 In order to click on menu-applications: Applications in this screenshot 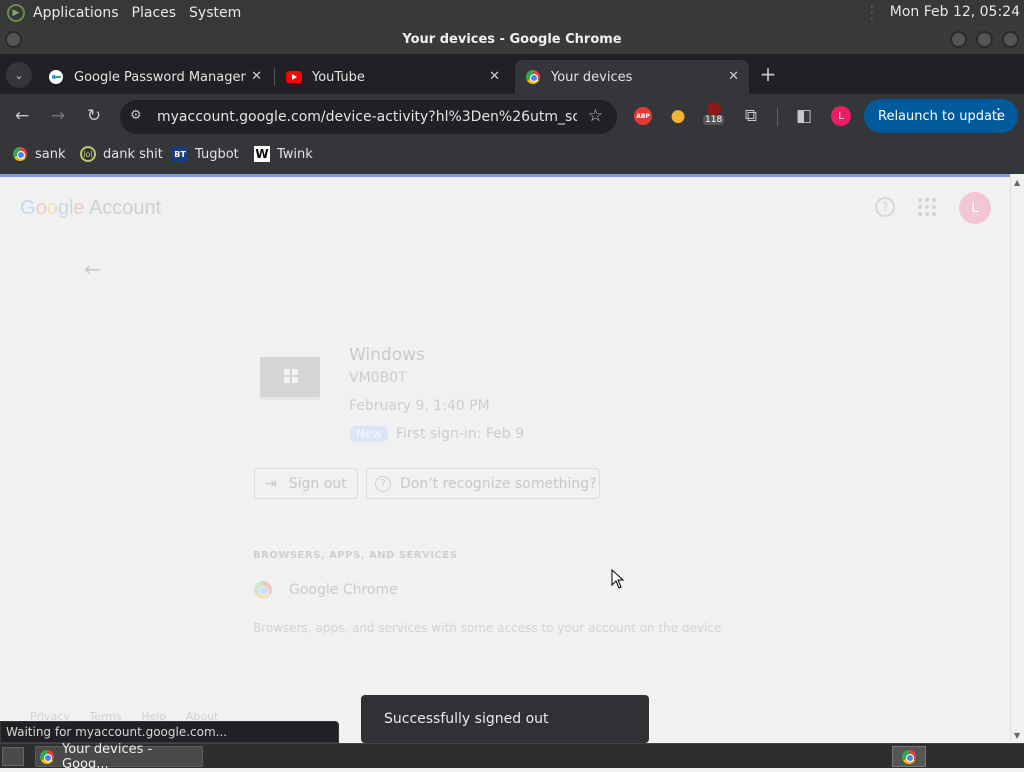, I will do `click(76, 13)`.